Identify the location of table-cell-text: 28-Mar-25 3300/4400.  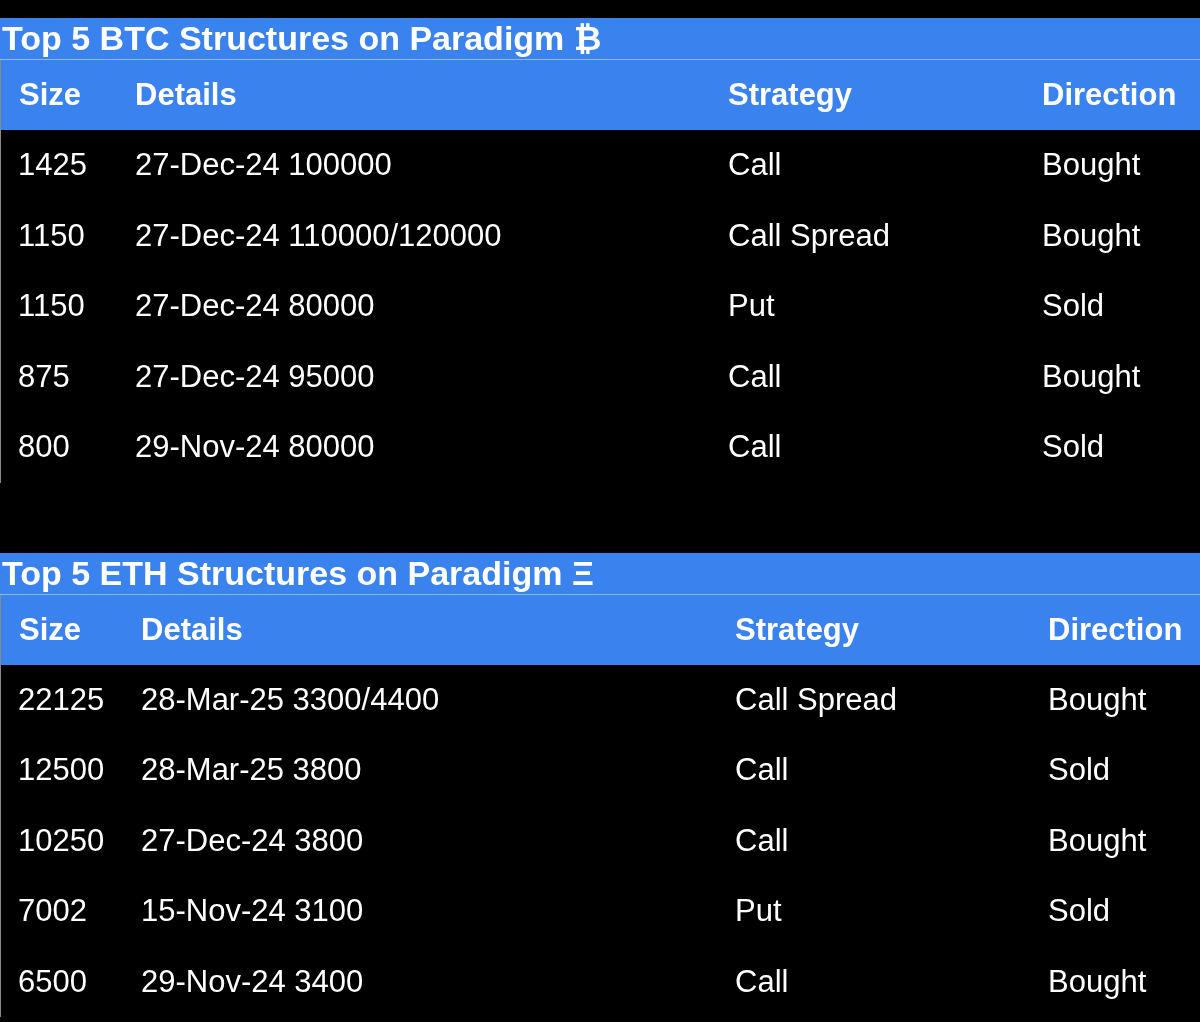
(291, 699).